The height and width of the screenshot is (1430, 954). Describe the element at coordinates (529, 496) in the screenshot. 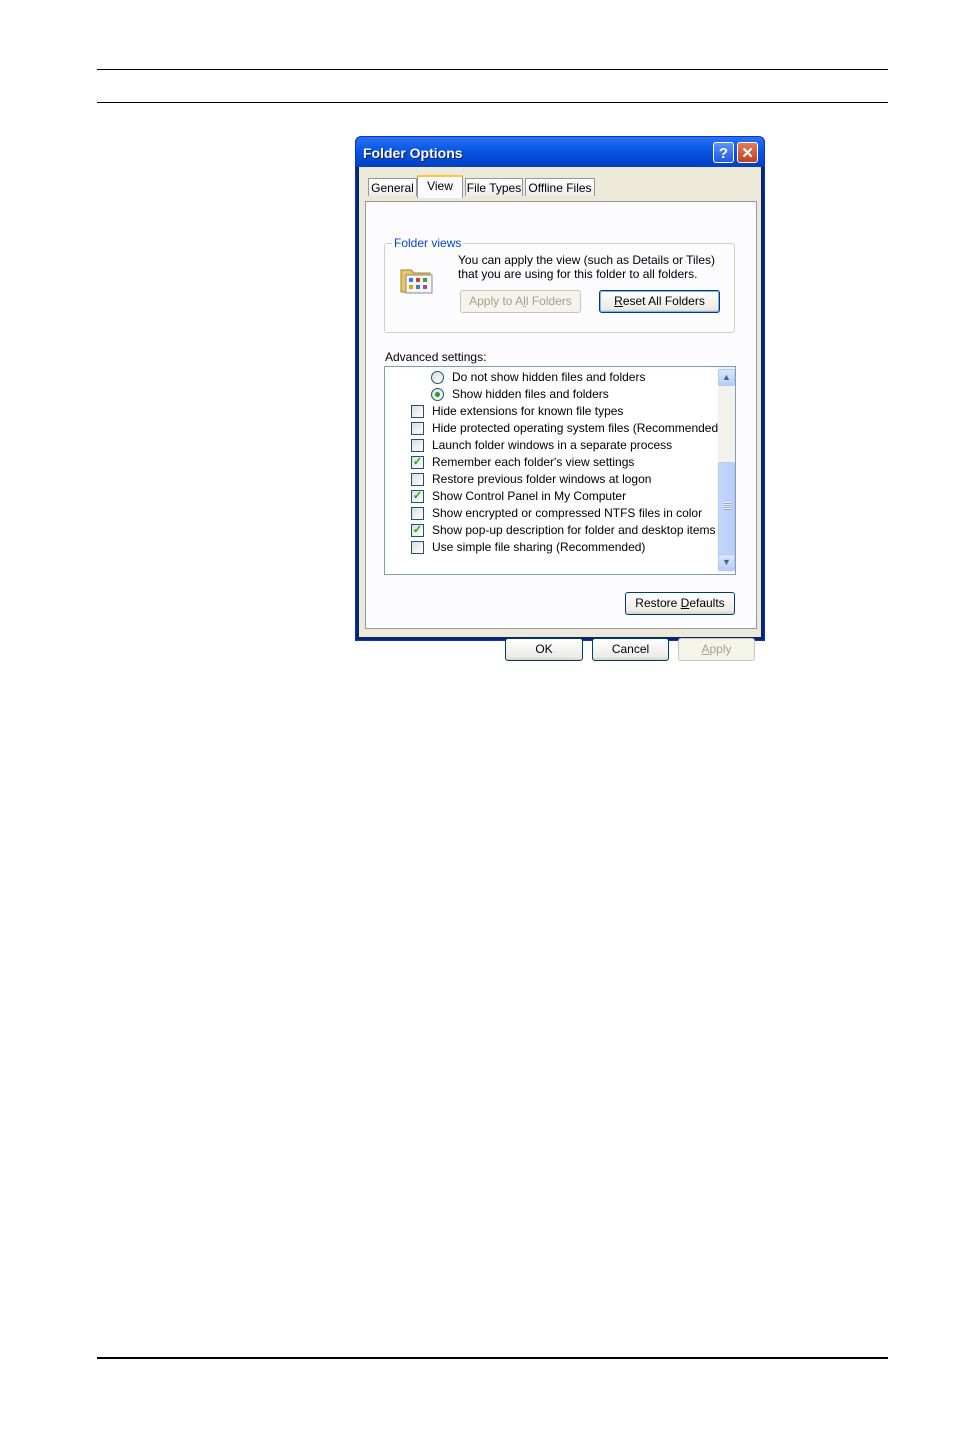

I see `list-item-label: Show Control Panel in My Computer` at that location.